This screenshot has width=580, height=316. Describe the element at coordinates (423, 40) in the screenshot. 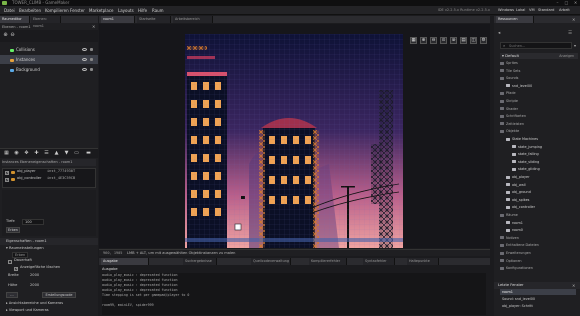

I see `zoom-in-icon: ⊕` at that location.